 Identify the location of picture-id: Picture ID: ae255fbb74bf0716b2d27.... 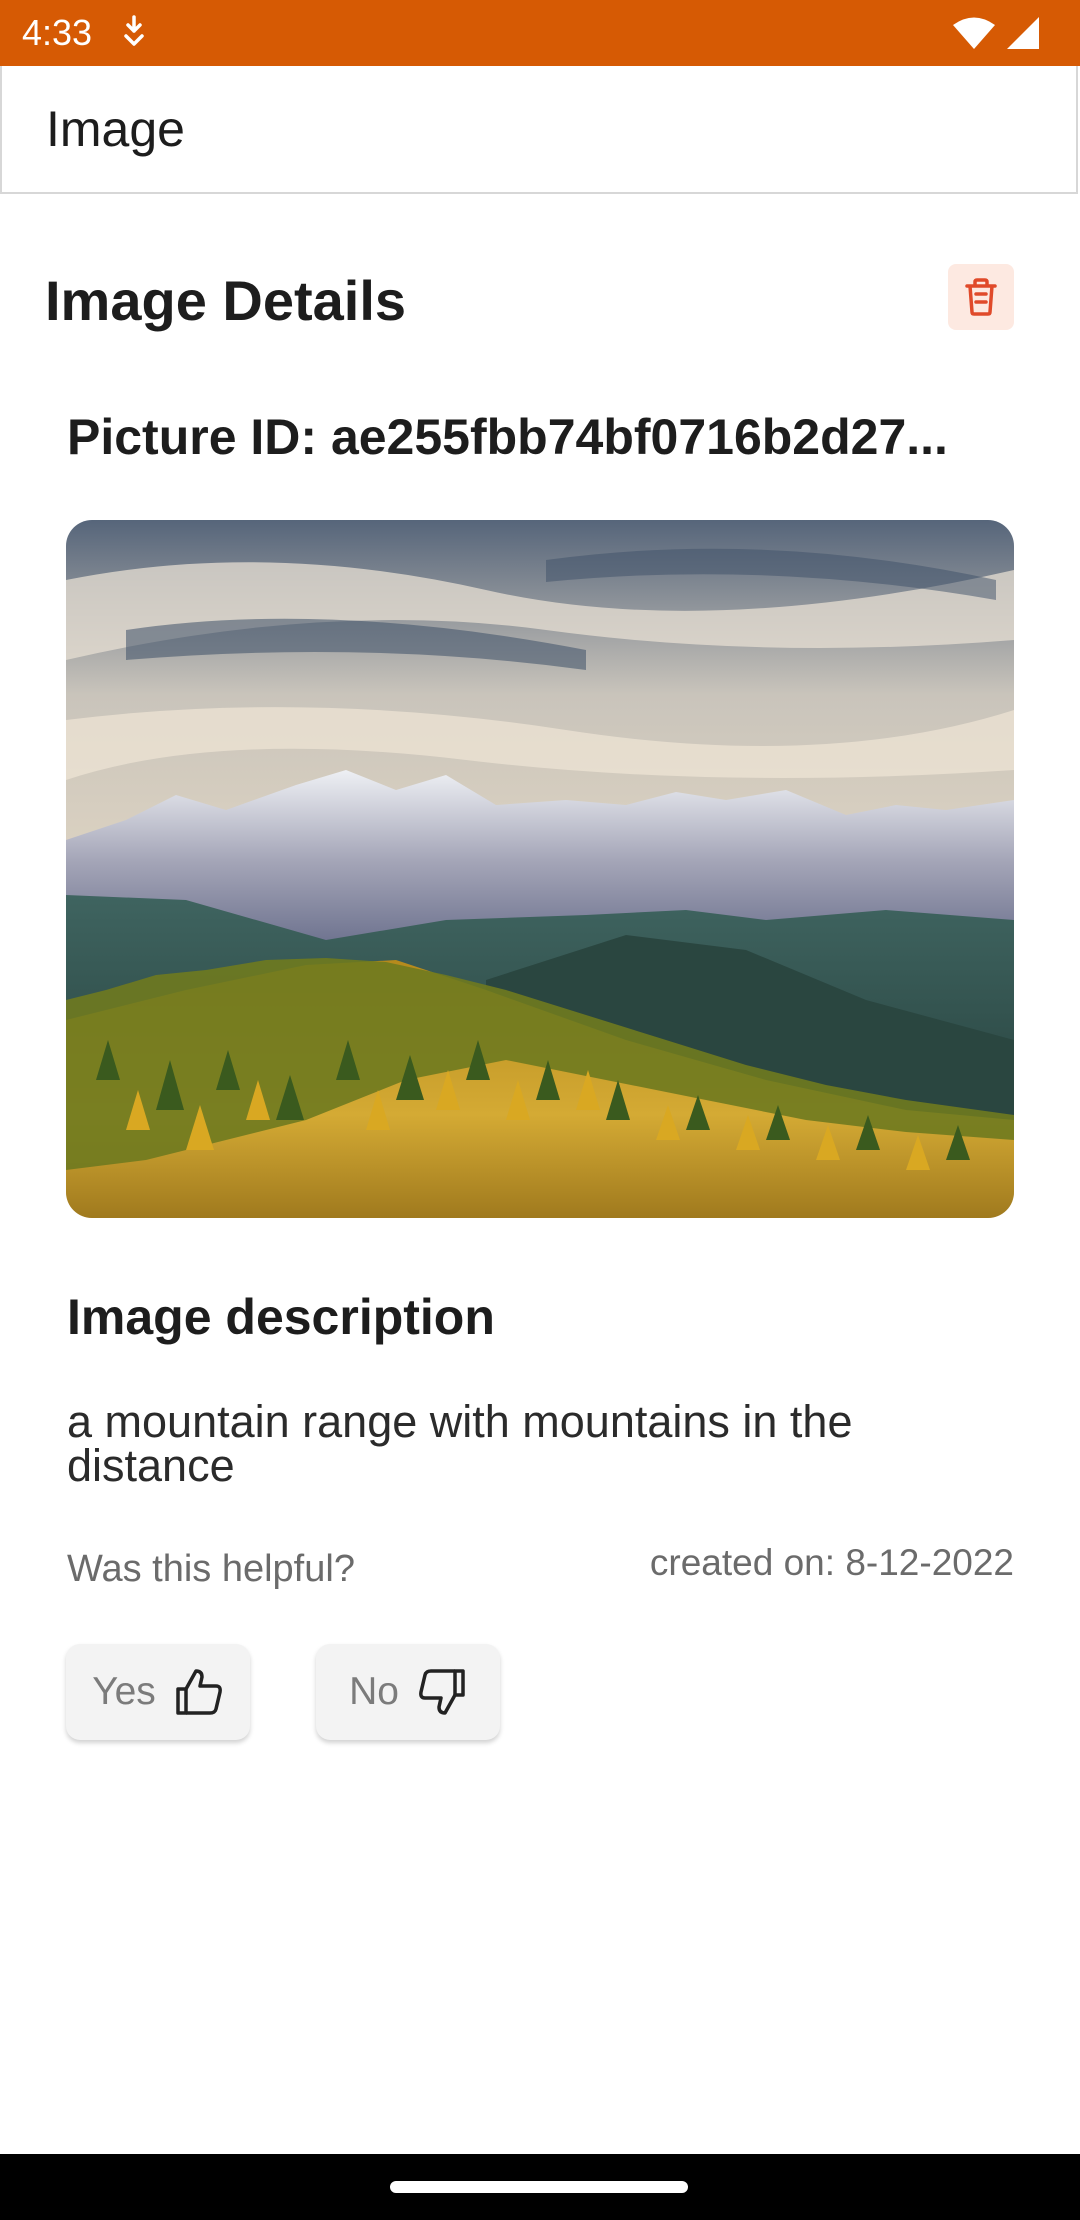
(507, 437).